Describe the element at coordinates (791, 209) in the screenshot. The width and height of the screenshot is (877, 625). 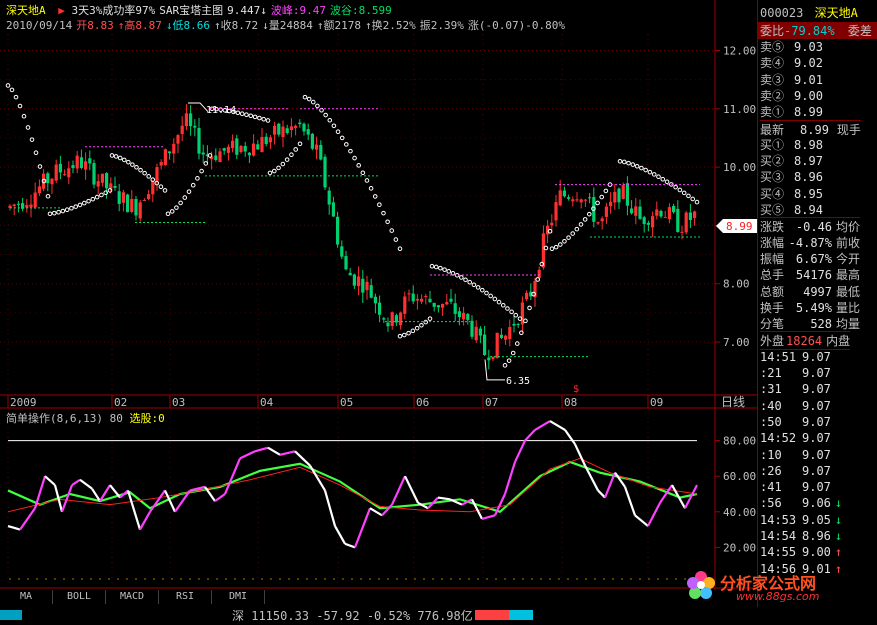
I see `bid-row: 买⑤ 8.94` at that location.